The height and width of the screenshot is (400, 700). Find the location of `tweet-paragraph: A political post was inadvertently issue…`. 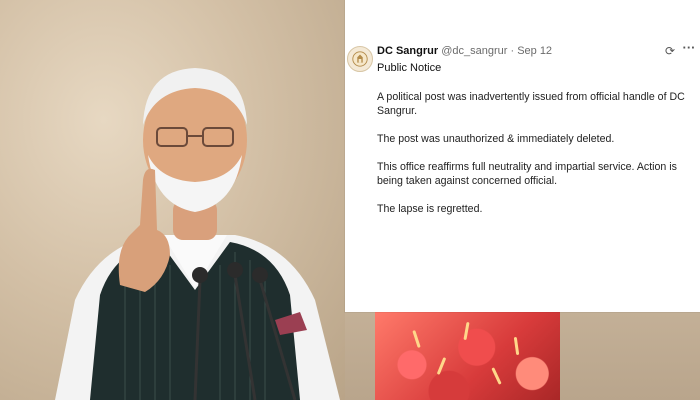

tweet-paragraph: A political post was inadvertently issue… is located at coordinates (531, 104).